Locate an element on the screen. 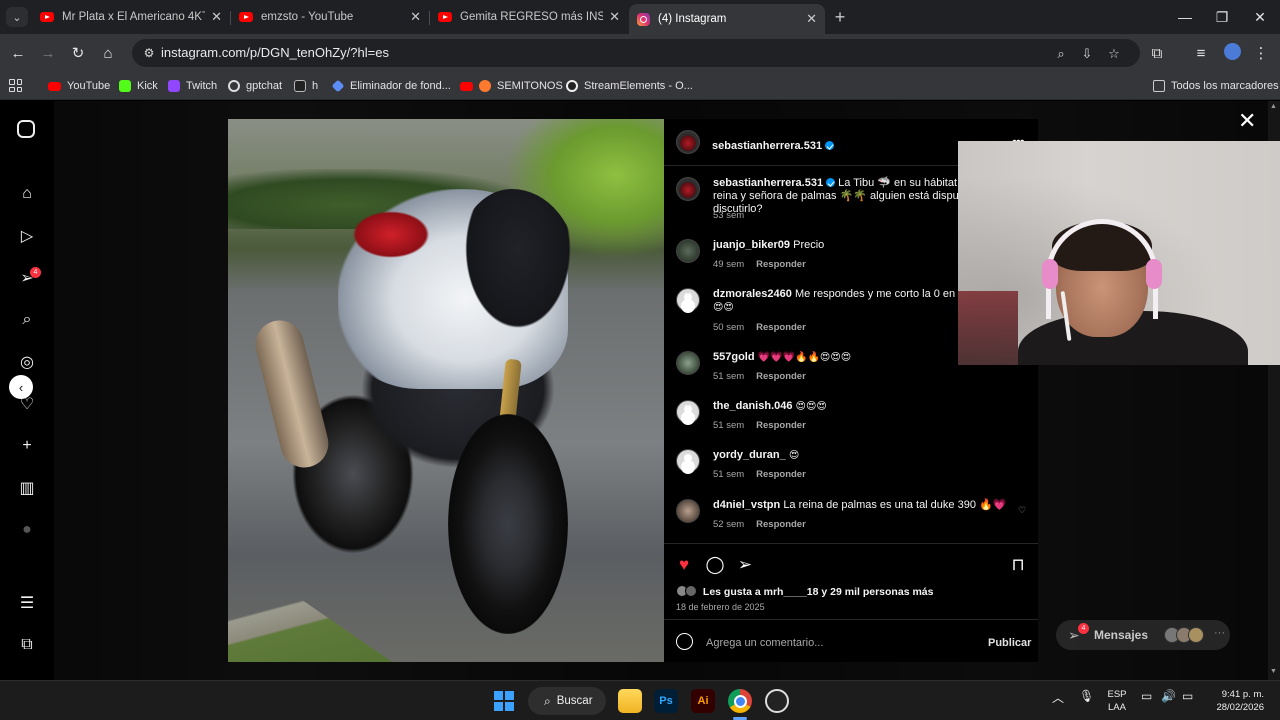 This screenshot has width=1280, height=720. threads-apps-icon: ⧉ is located at coordinates (27, 645).